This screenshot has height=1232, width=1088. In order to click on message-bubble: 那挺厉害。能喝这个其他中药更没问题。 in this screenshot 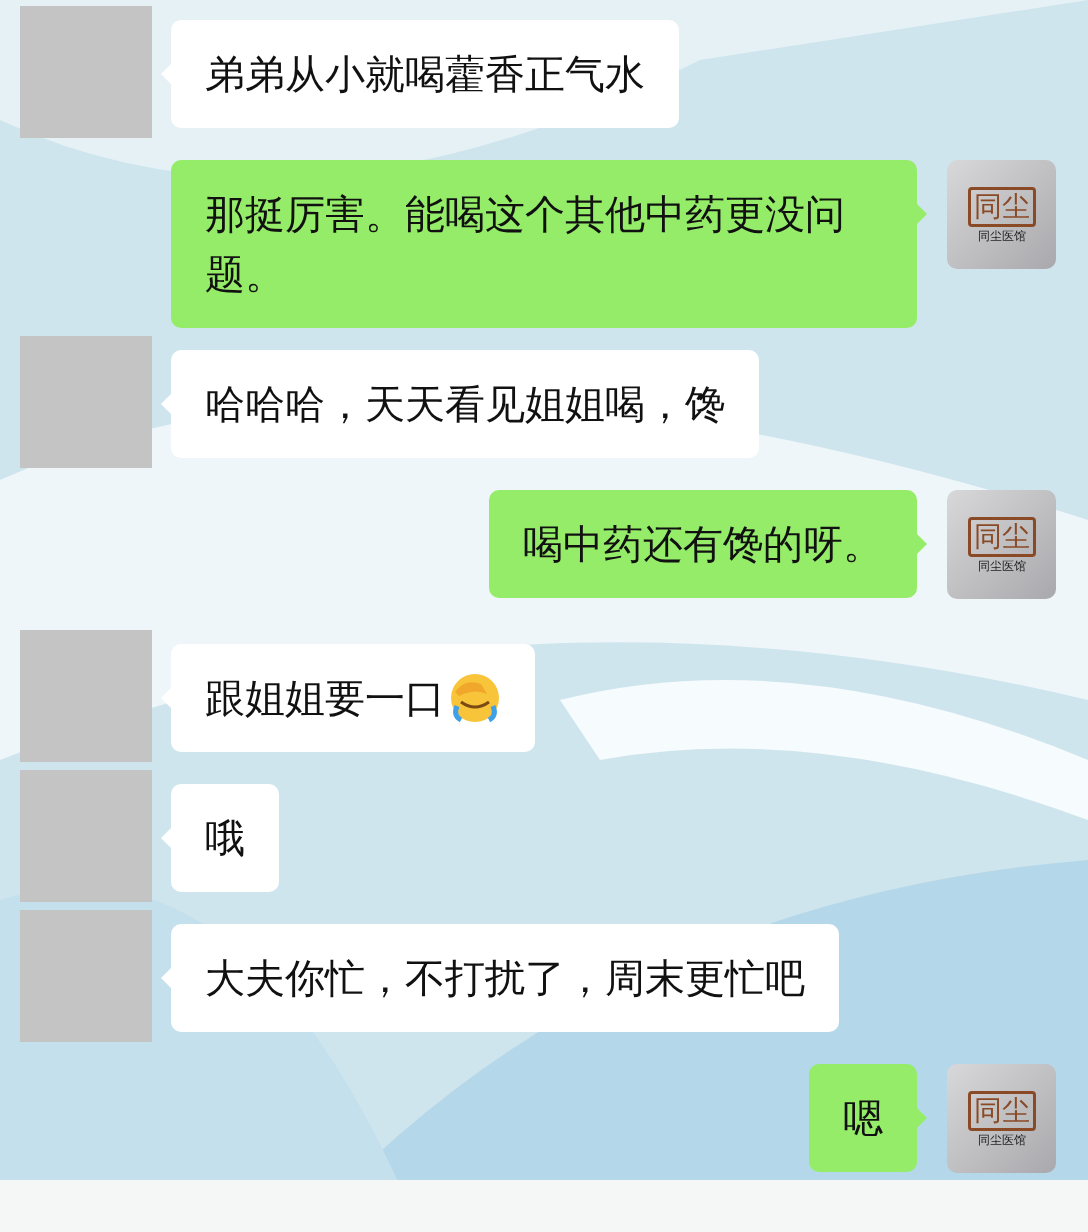, I will do `click(544, 244)`.